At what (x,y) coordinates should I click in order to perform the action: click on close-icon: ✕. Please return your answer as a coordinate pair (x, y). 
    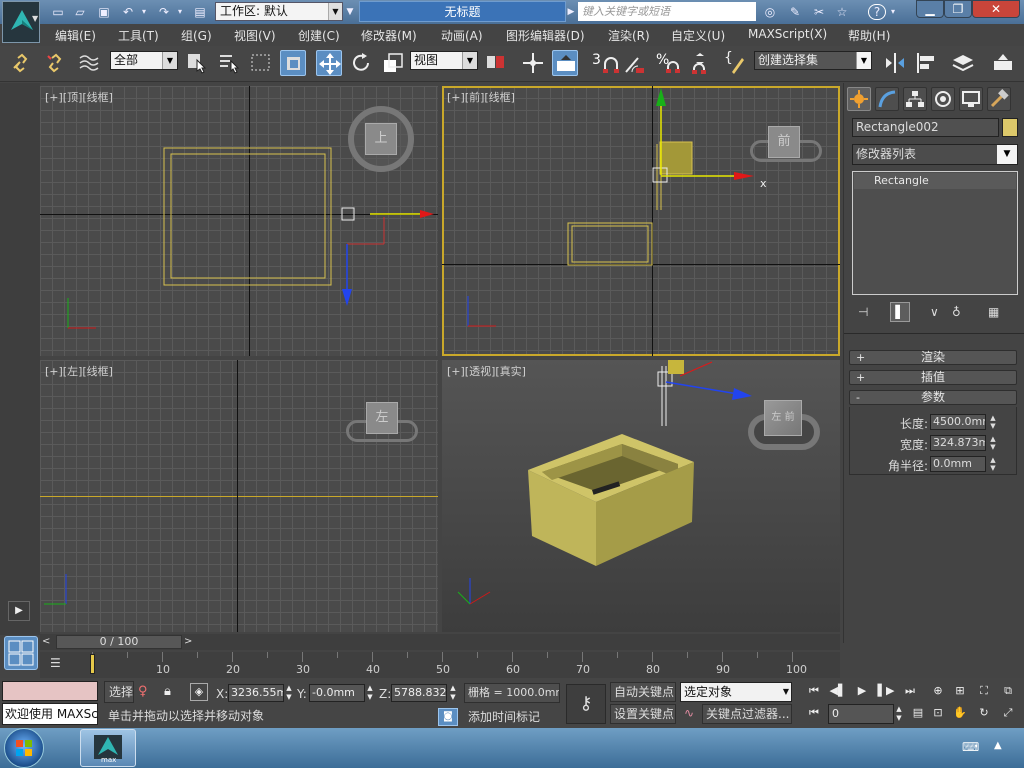
    Looking at the image, I should click on (996, 9).